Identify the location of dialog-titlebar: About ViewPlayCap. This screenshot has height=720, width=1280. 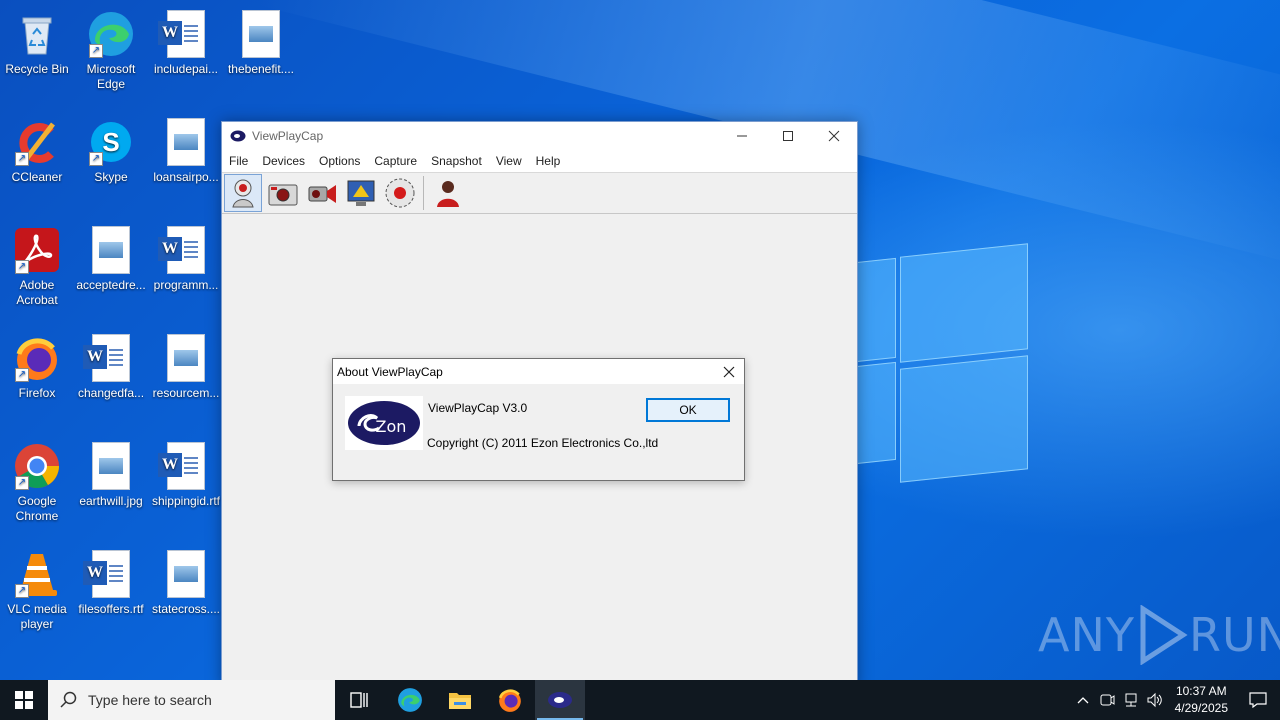
(538, 371).